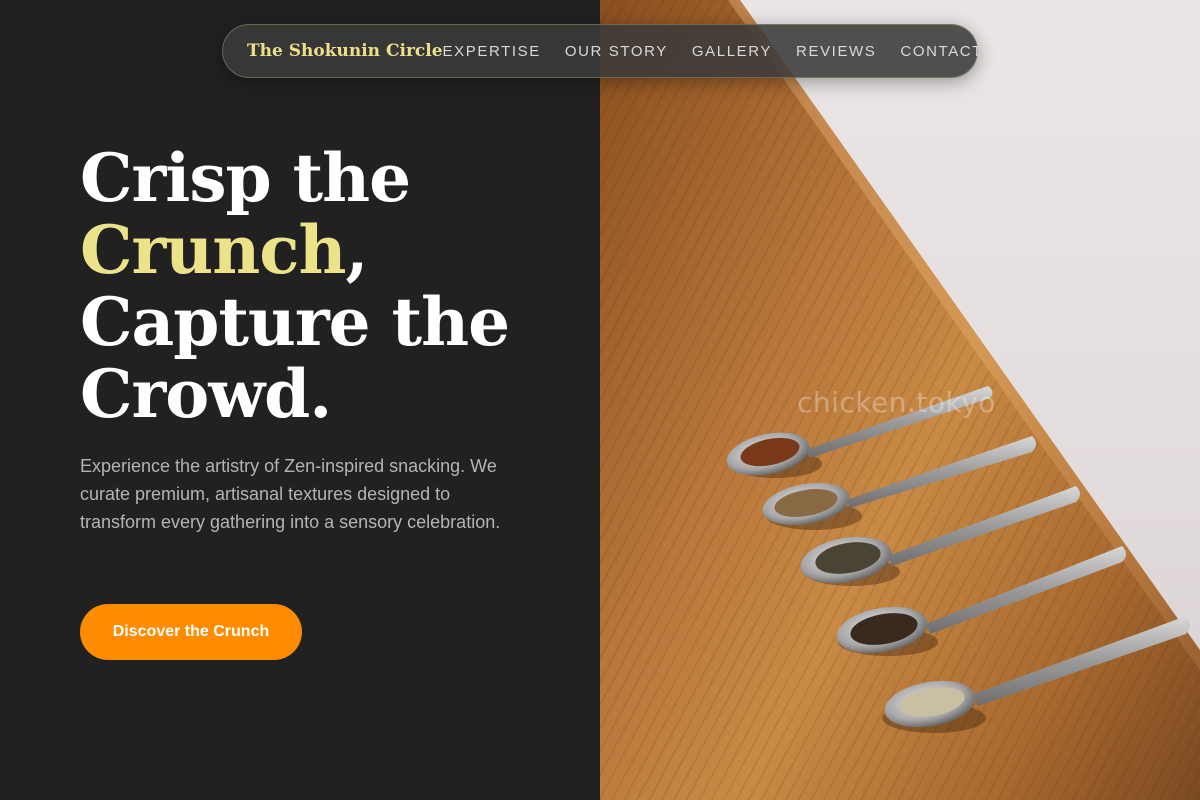 This screenshot has width=1200, height=800. What do you see at coordinates (206, 394) in the screenshot?
I see `headline-line-4: Crowd.` at bounding box center [206, 394].